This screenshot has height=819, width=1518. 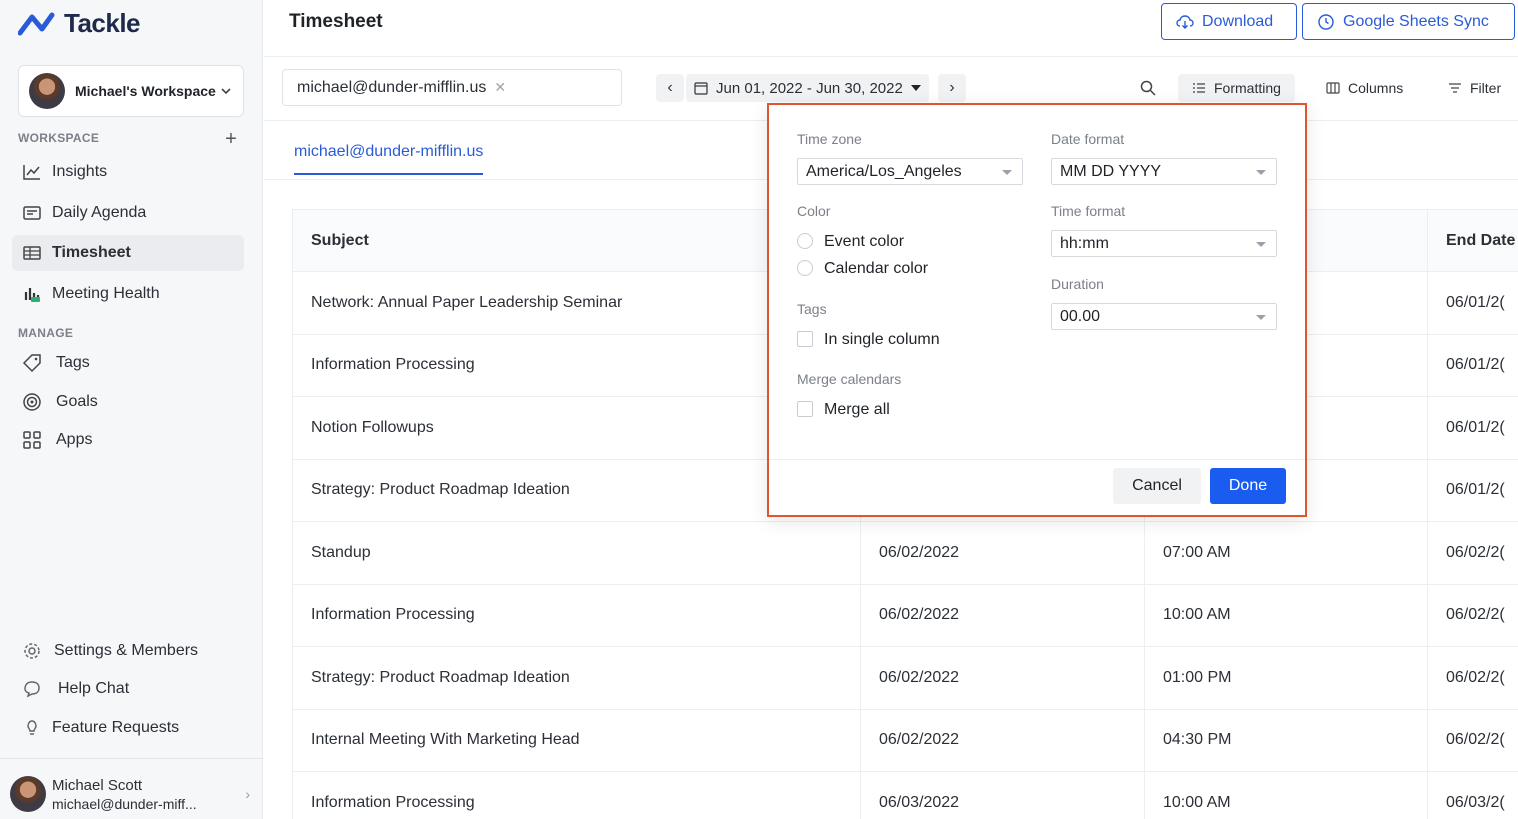 What do you see at coordinates (1285, 615) in the screenshot?
I see `start-time-cell: 10:00 AM` at bounding box center [1285, 615].